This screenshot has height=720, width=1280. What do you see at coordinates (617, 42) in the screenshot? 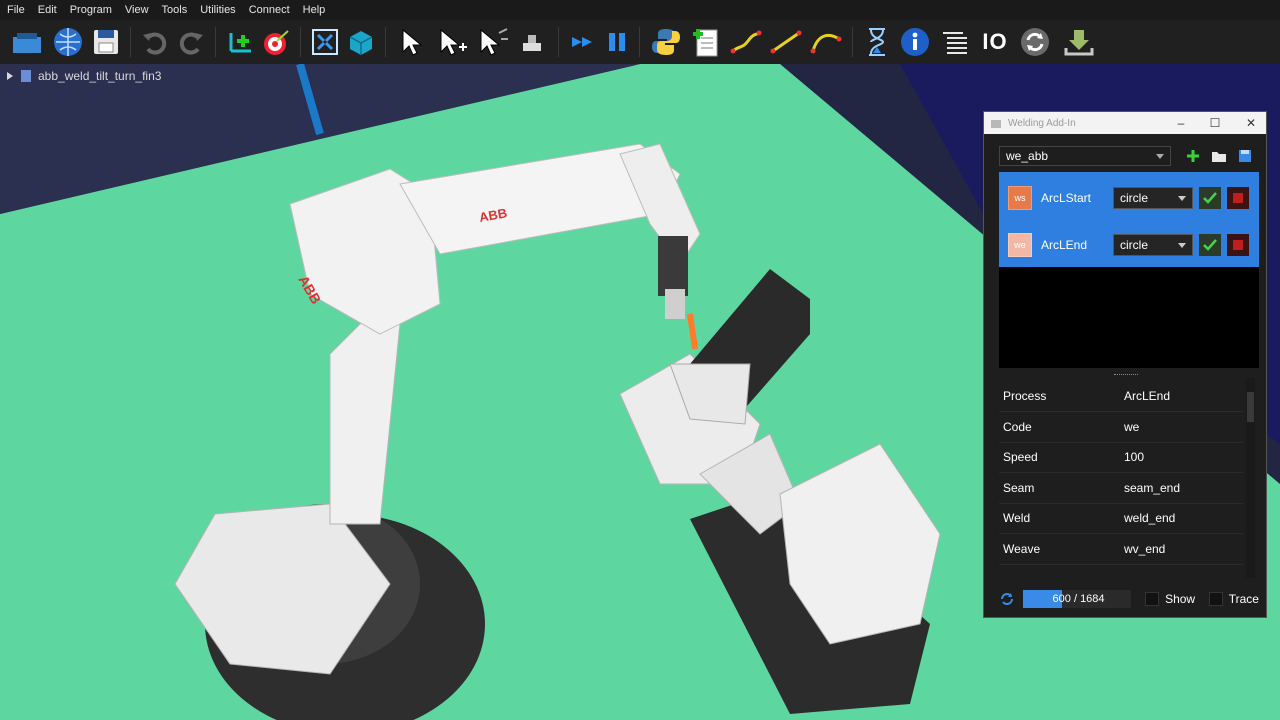
I see `pause-icon` at bounding box center [617, 42].